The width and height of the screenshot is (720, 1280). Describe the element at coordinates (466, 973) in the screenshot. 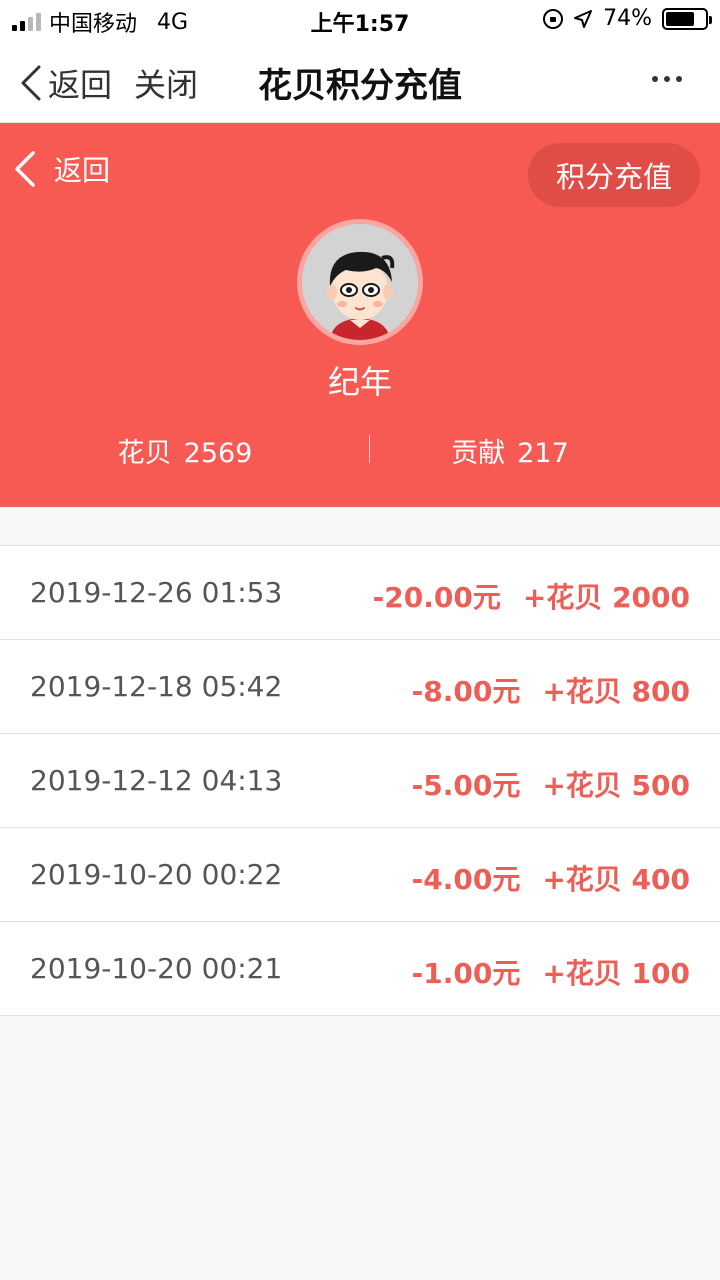

I see `record-amount: -1.00元` at that location.